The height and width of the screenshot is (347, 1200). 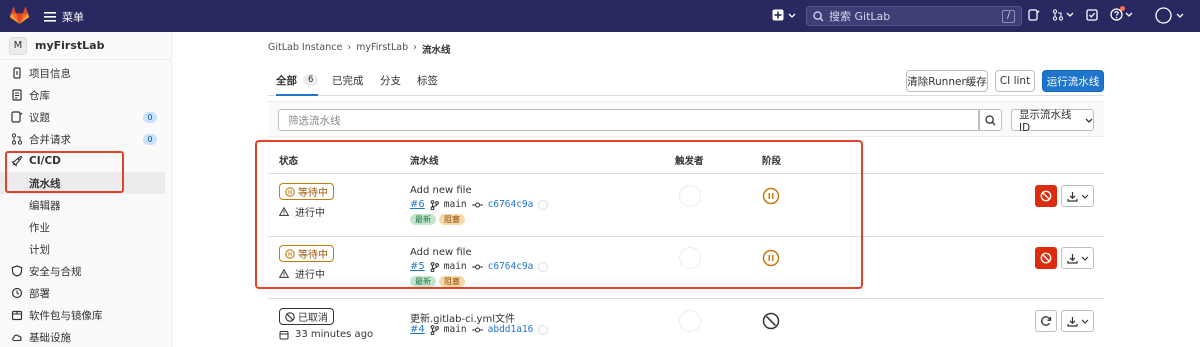 I want to click on dropdown-label: 显示流水线ID, so click(x=1045, y=121).